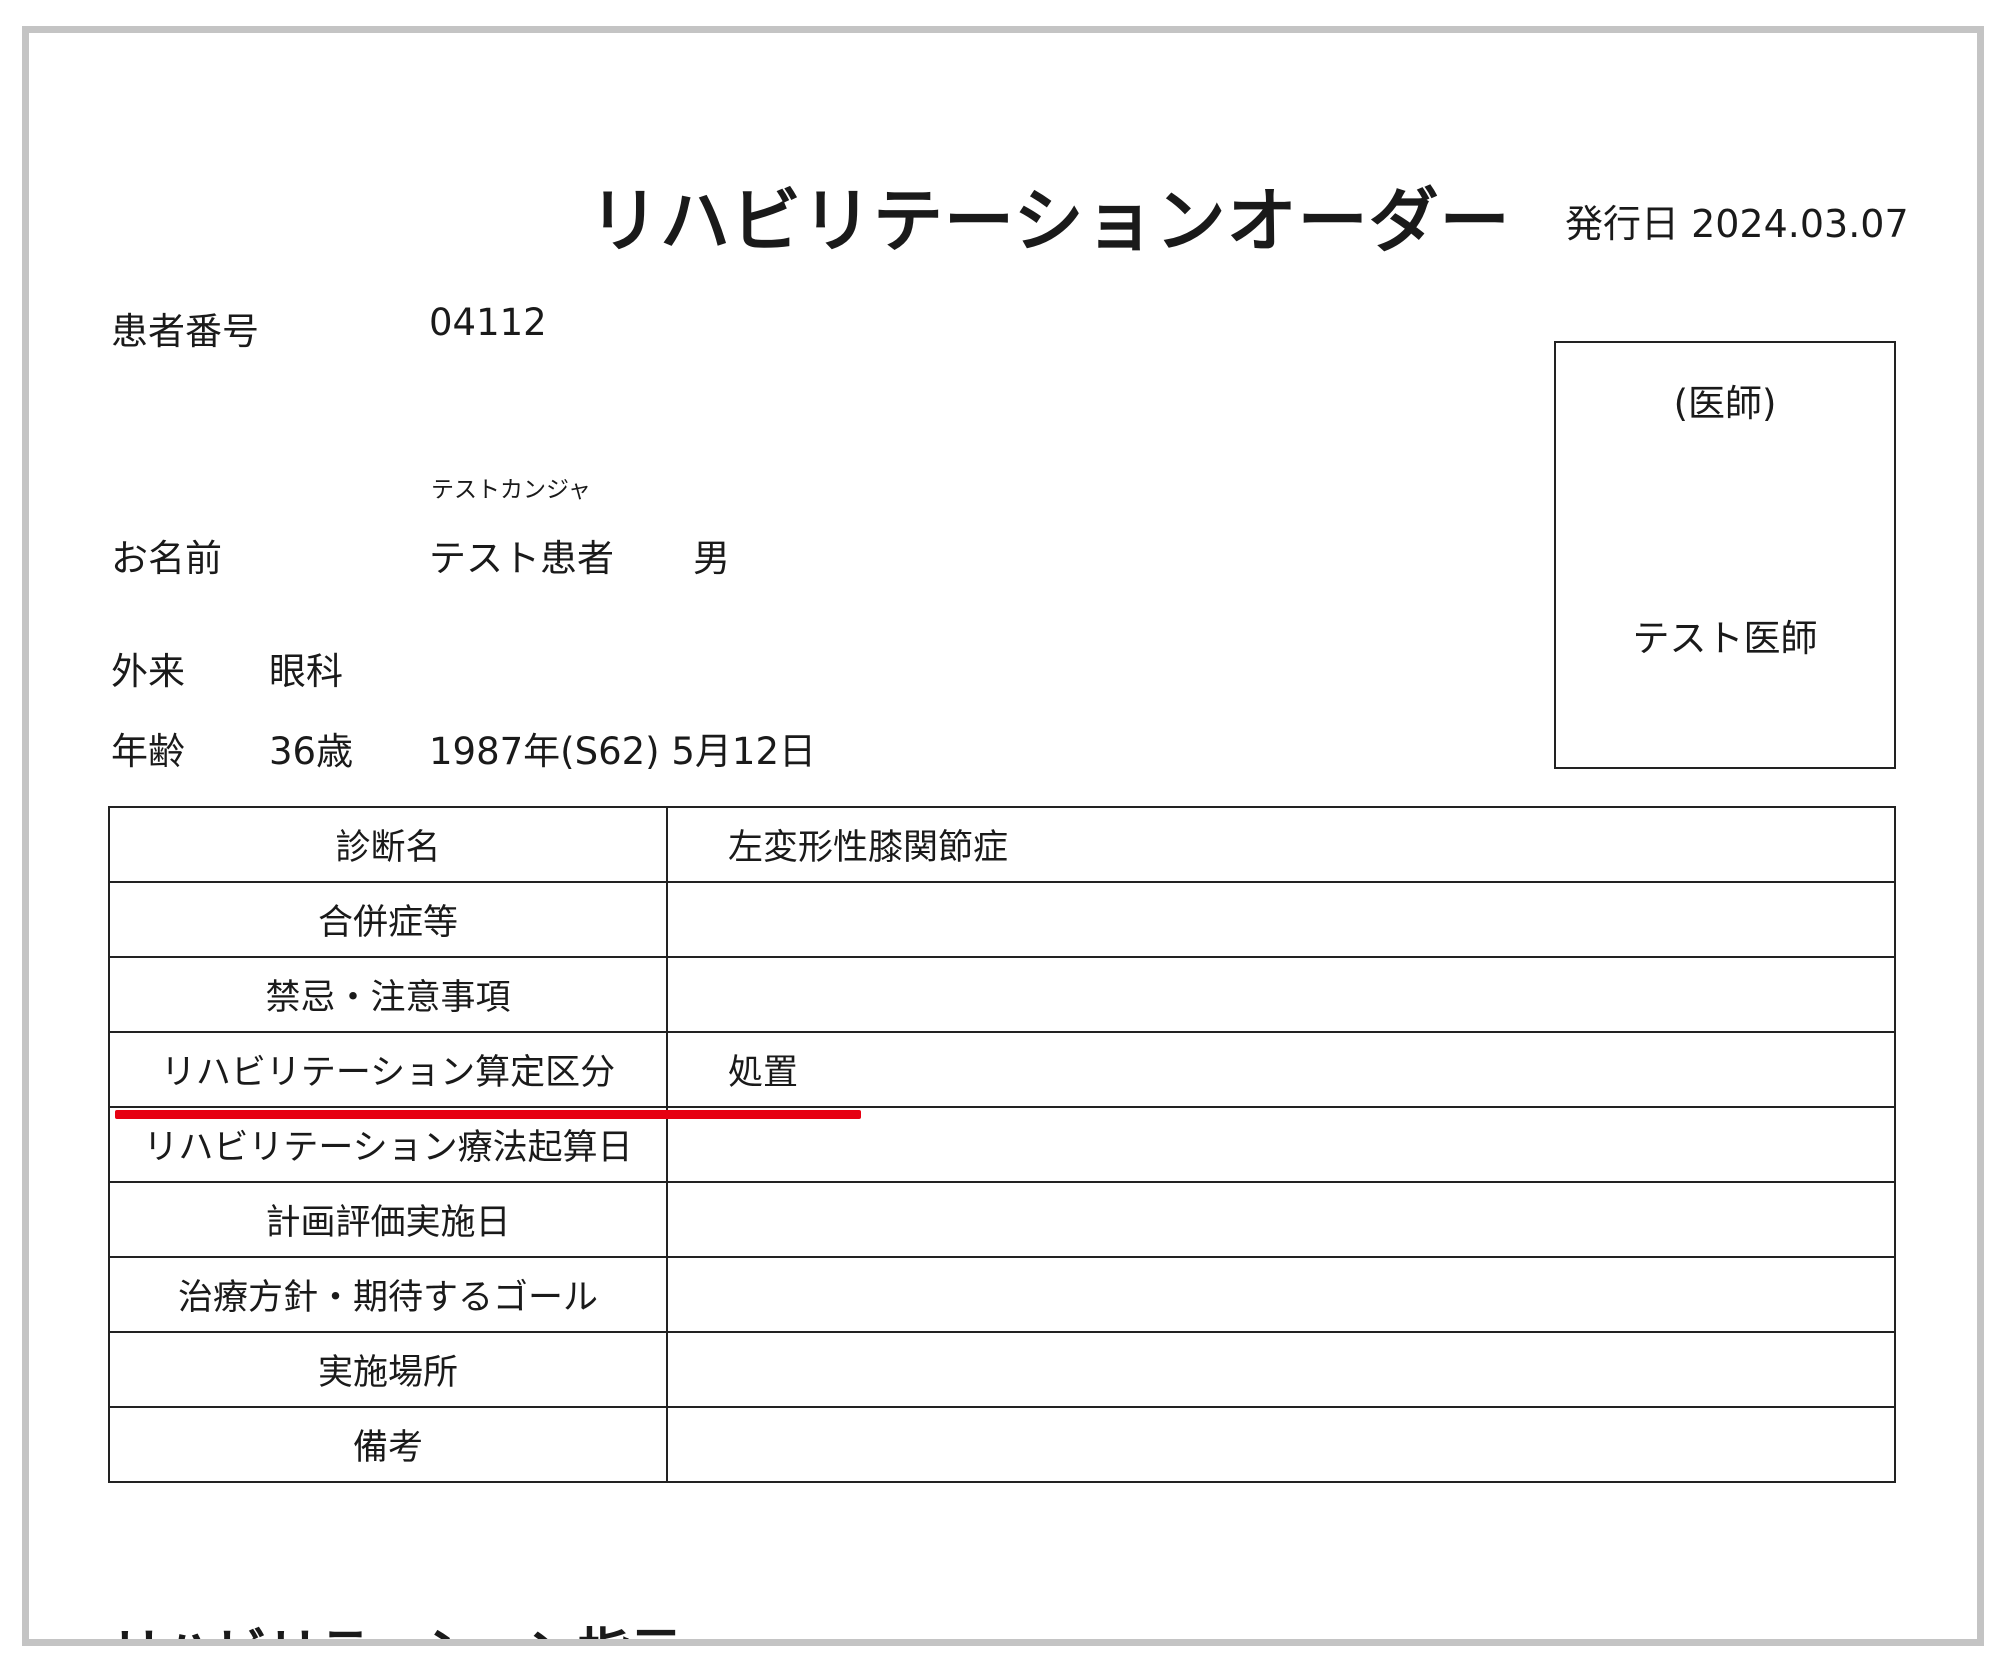 The width and height of the screenshot is (2000, 1668). I want to click on patient-name-label: お名前, so click(166, 558).